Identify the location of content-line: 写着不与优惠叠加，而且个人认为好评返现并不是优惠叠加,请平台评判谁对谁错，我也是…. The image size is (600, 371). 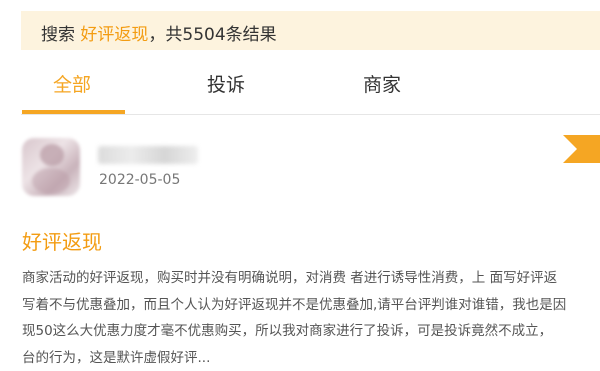
(294, 304).